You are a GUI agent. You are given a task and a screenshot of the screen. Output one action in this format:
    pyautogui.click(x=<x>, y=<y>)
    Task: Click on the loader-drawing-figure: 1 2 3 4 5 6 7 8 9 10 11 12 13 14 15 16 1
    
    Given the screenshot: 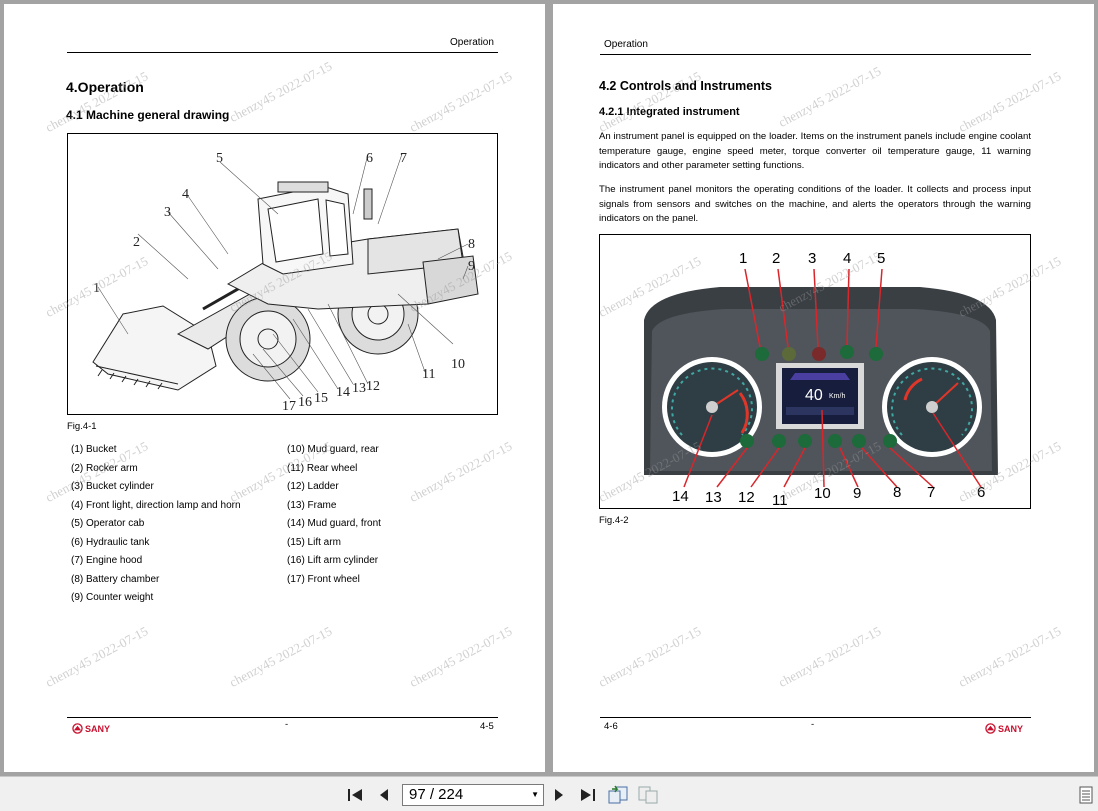 What is the action you would take?
    pyautogui.click(x=282, y=274)
    